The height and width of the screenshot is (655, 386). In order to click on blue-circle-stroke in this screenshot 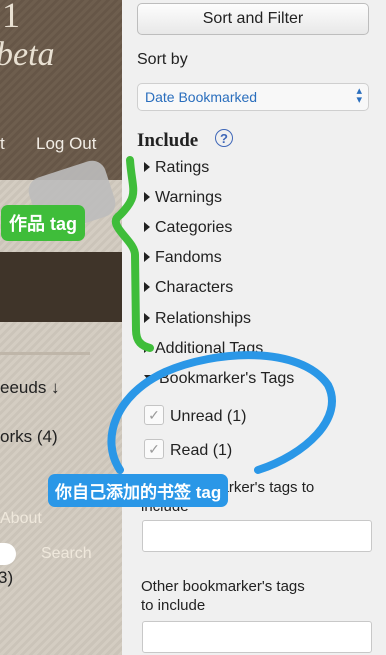, I will do `click(221, 412)`.